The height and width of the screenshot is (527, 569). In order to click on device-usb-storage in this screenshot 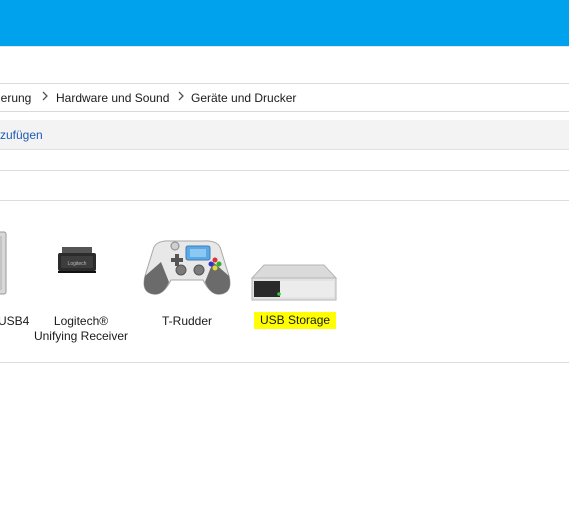, I will do `click(294, 283)`.